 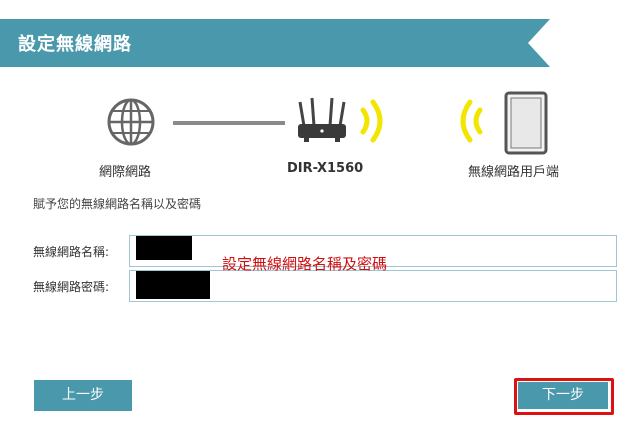 I want to click on globe-icon, so click(x=131, y=122).